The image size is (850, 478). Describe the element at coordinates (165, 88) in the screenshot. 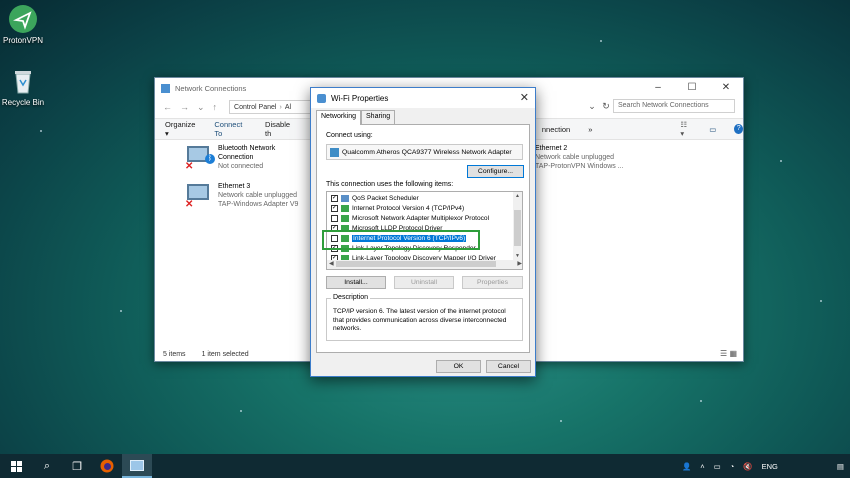

I see `network-folder-icon` at that location.